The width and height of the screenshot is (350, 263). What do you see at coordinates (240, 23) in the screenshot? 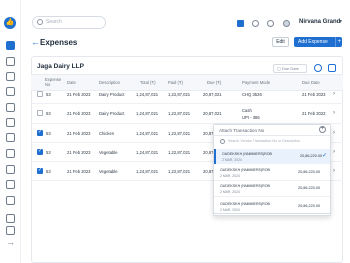
I see `plus-square-icon` at bounding box center [240, 23].